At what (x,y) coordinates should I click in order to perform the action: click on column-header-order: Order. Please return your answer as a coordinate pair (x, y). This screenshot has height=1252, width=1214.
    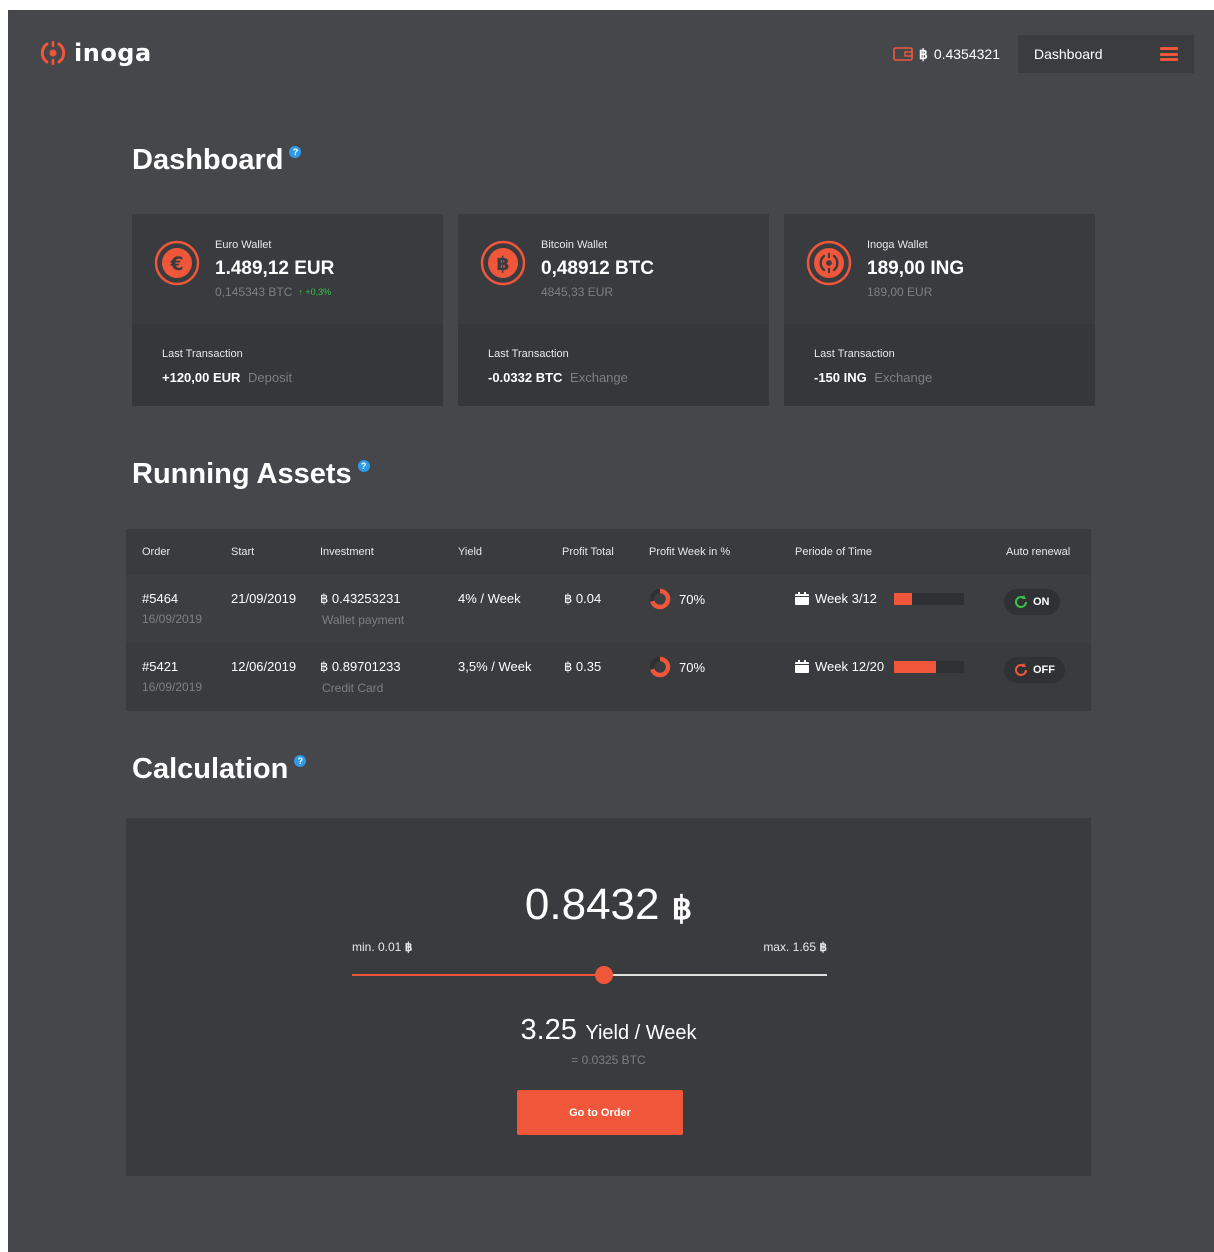
    Looking at the image, I should click on (156, 552).